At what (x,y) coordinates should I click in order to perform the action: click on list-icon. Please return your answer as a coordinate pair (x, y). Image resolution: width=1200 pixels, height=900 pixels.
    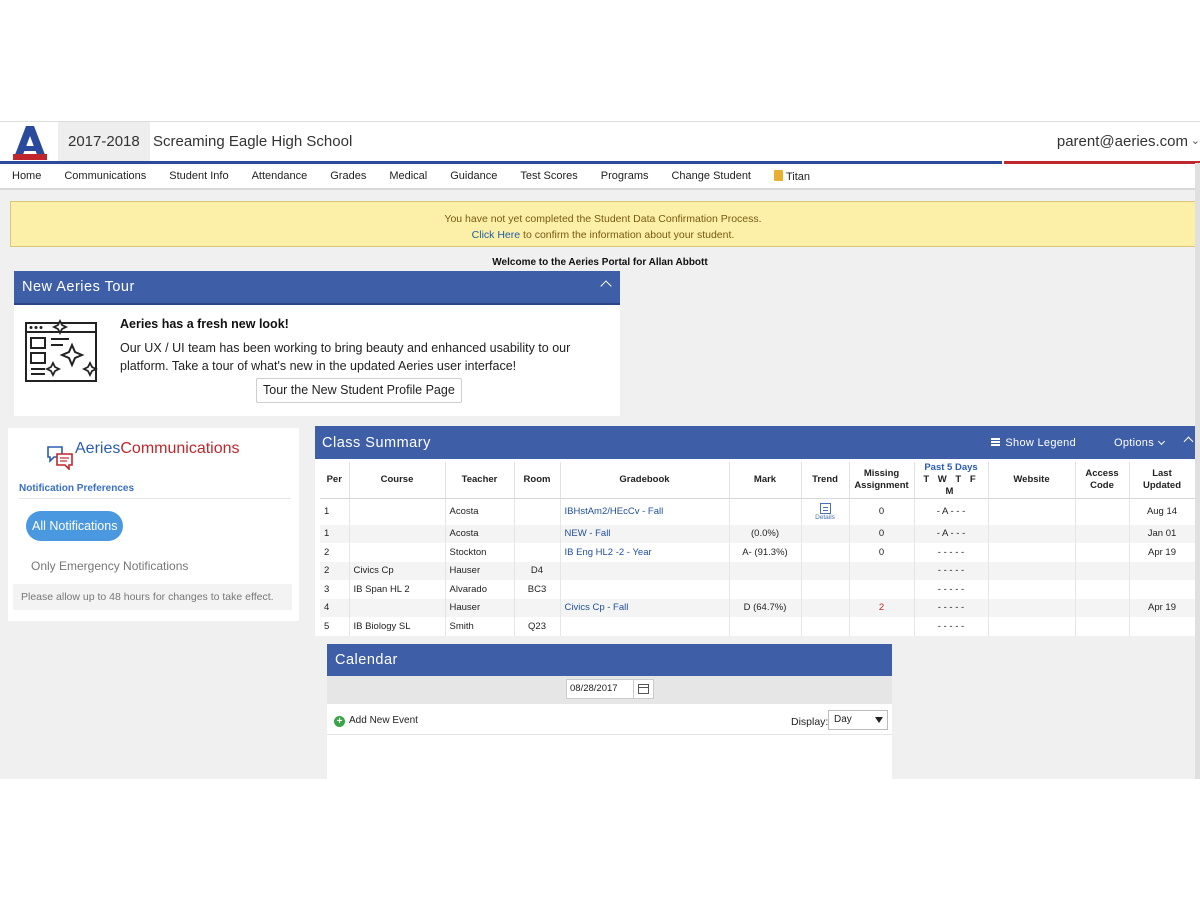
    Looking at the image, I should click on (996, 442).